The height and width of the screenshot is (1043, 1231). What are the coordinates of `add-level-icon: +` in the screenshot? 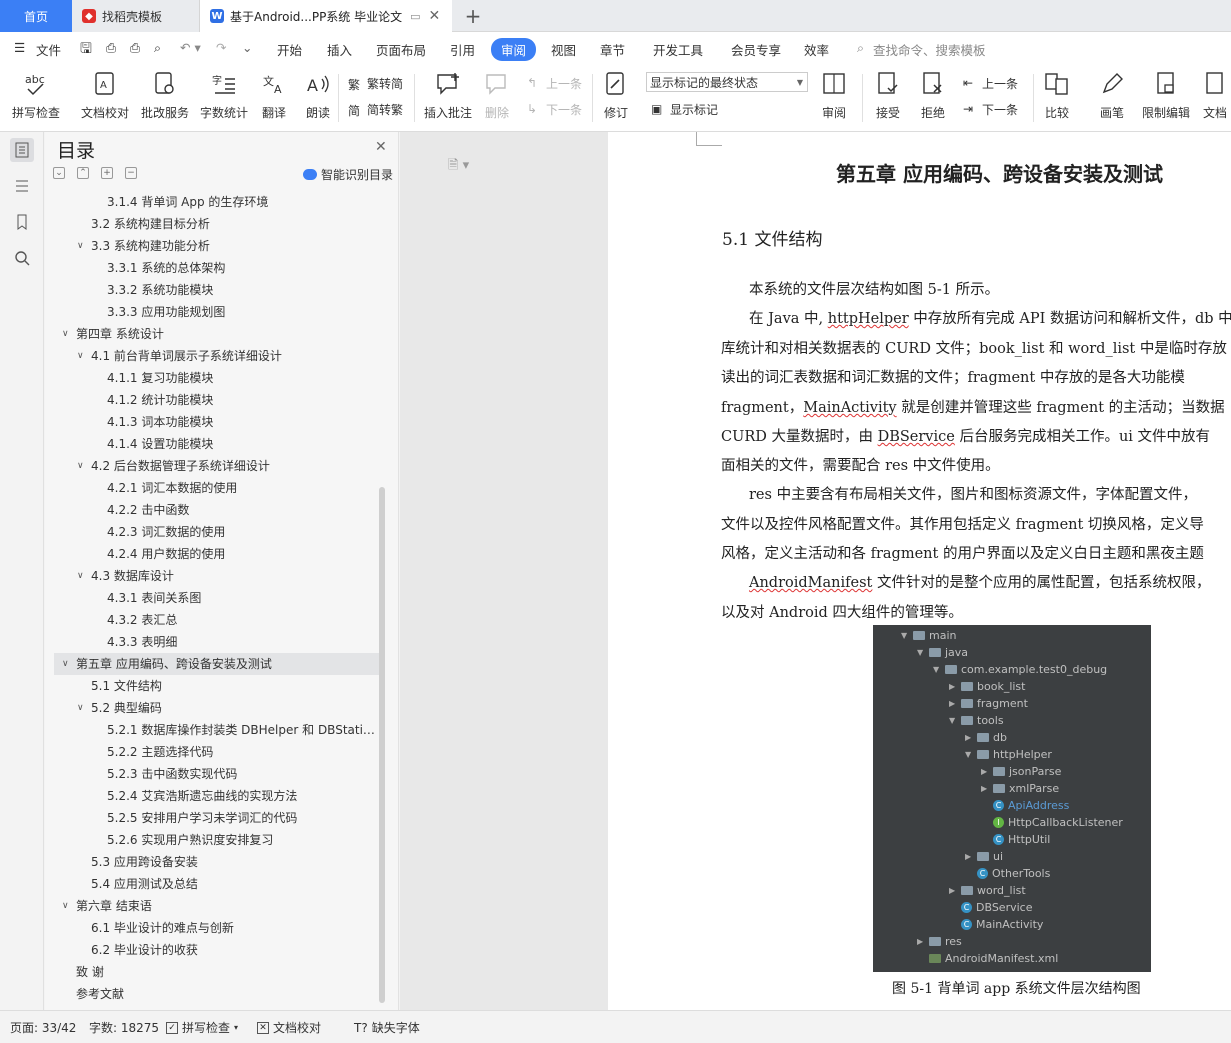 It's located at (107, 173).